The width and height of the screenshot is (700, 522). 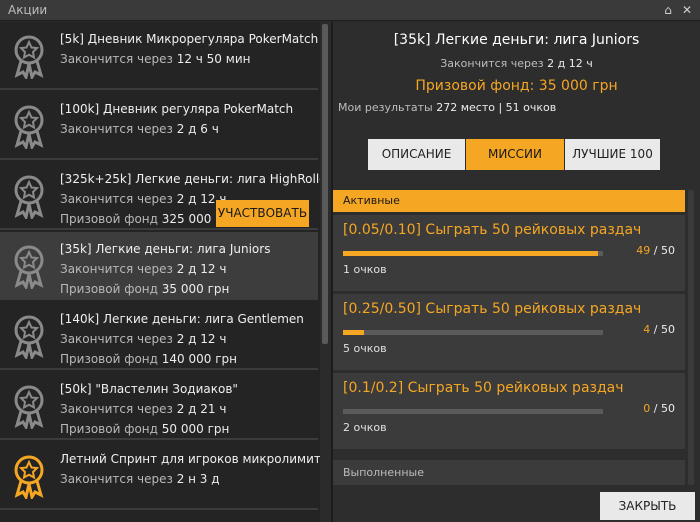 I want to click on promotion-prize: Призовой фонд 140 000 грн, so click(x=148, y=359).